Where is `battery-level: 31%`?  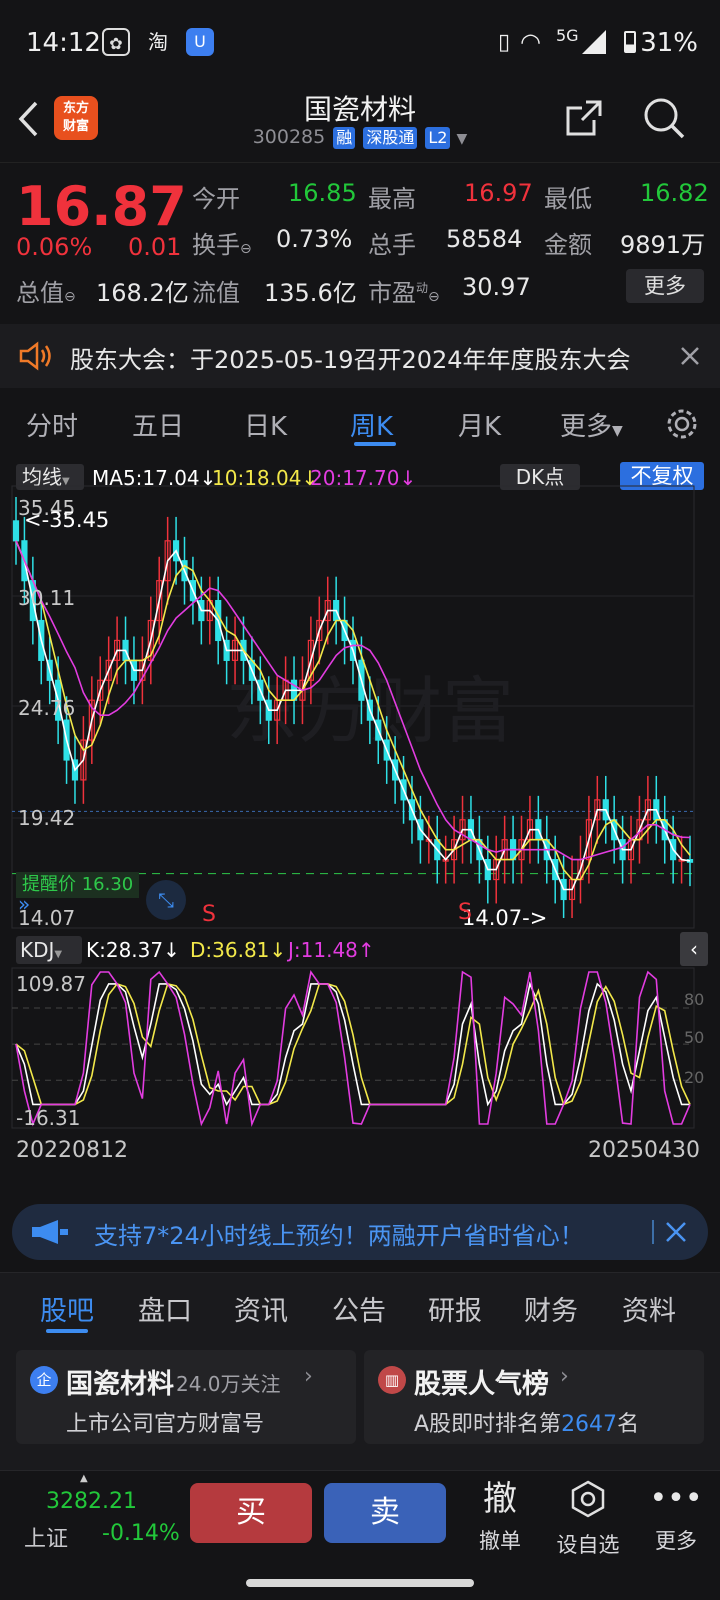
battery-level: 31% is located at coordinates (669, 43).